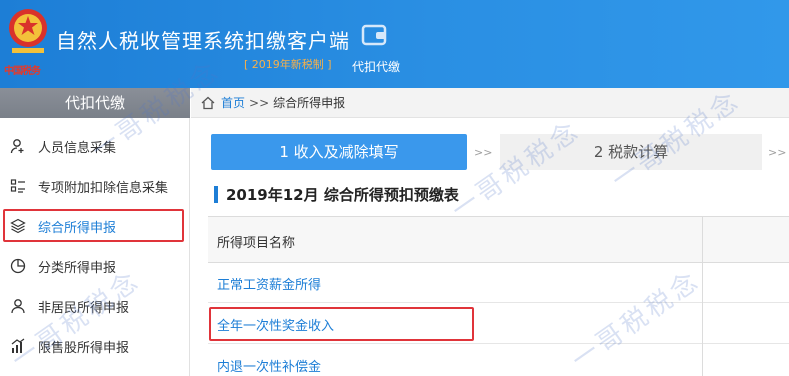 The image size is (789, 376). I want to click on user-add-icon, so click(18, 146).